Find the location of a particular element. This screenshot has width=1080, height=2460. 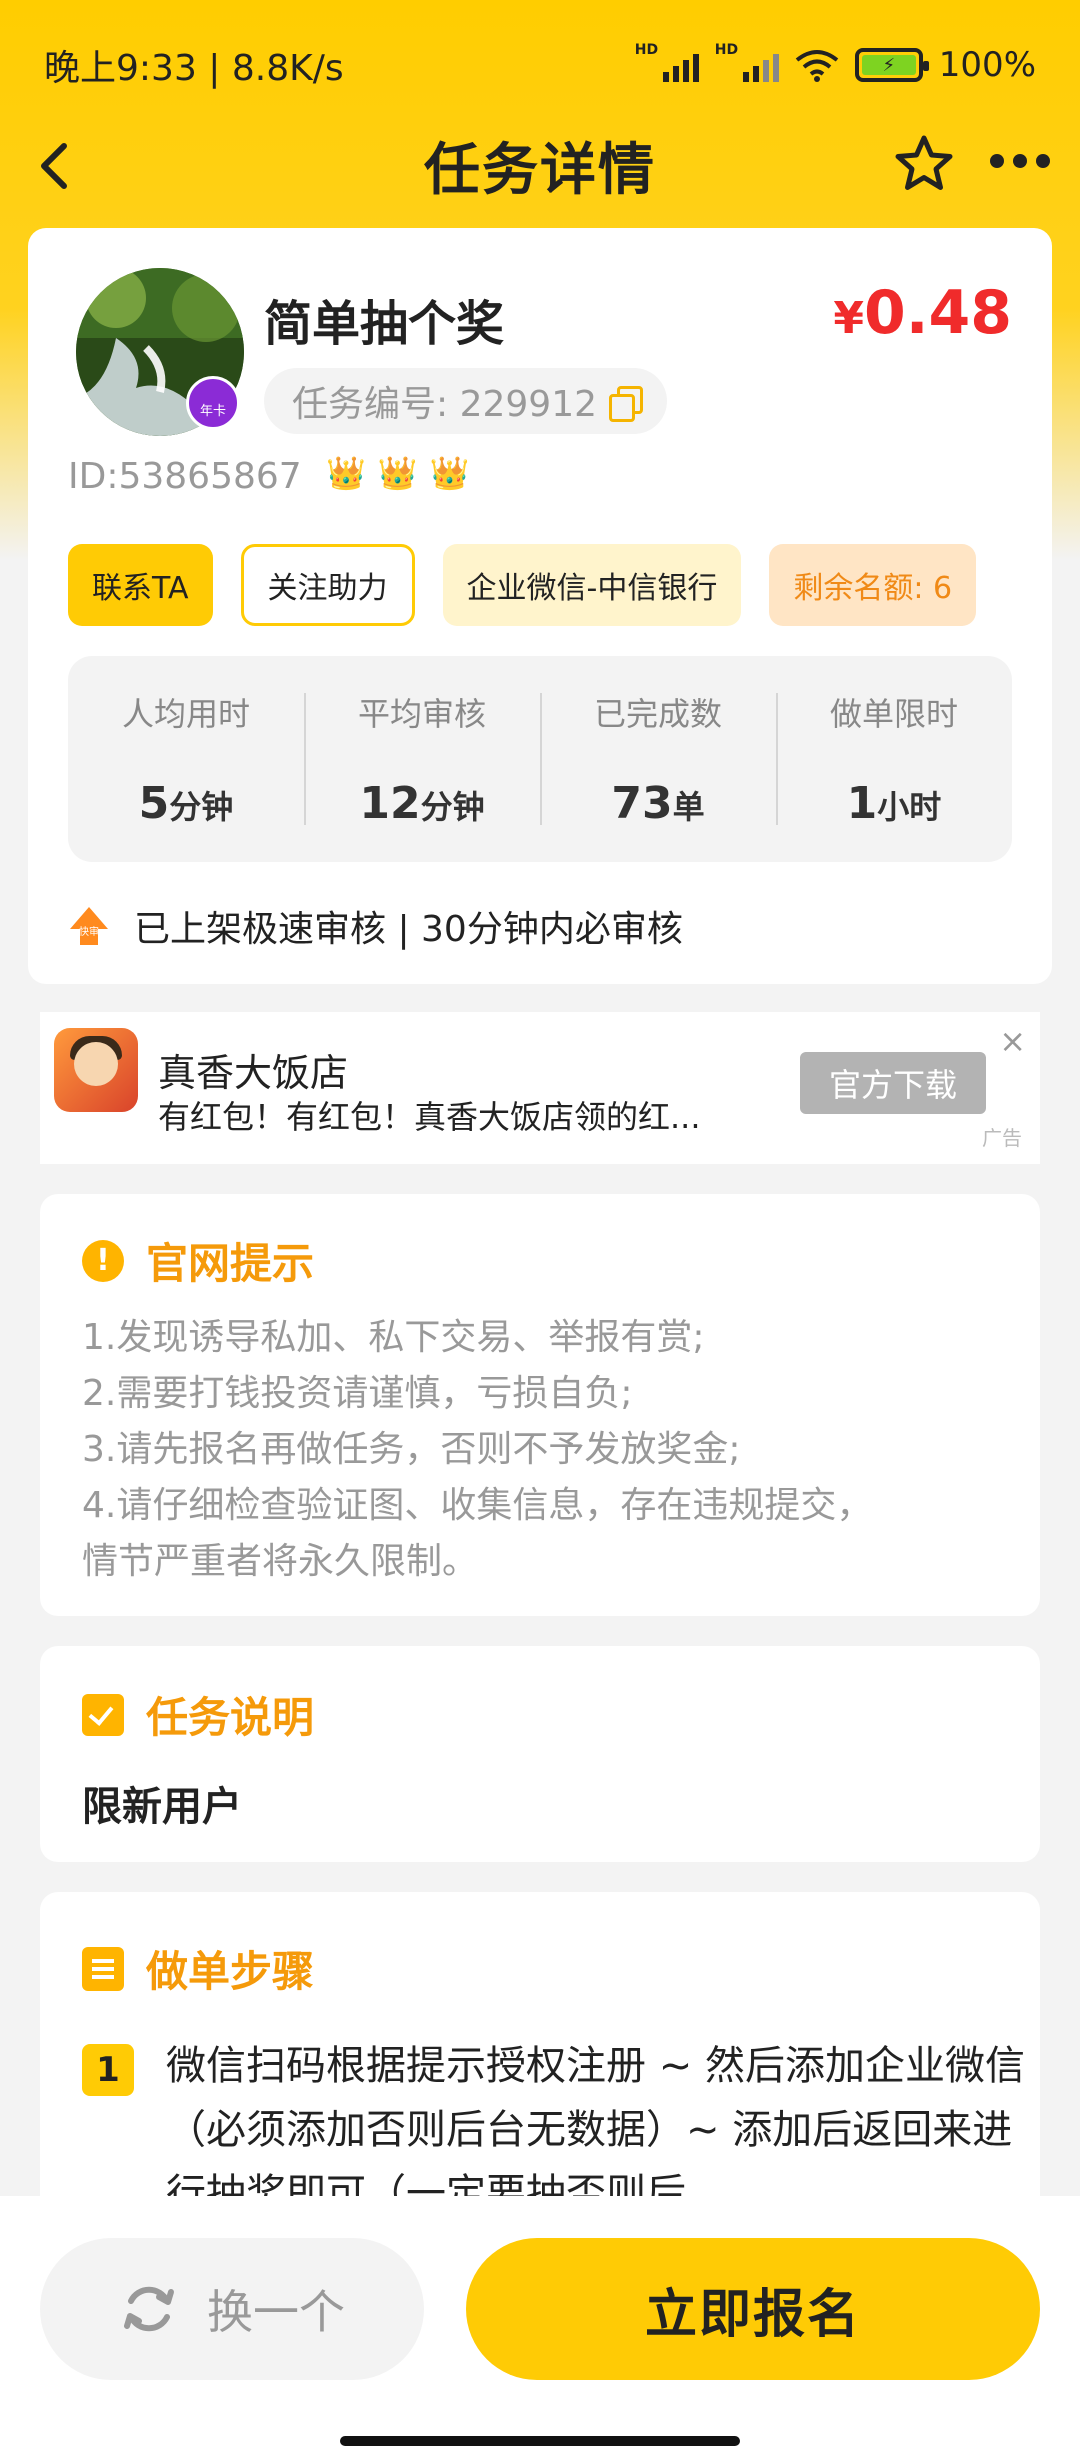

checklist-icon is located at coordinates (103, 1714).